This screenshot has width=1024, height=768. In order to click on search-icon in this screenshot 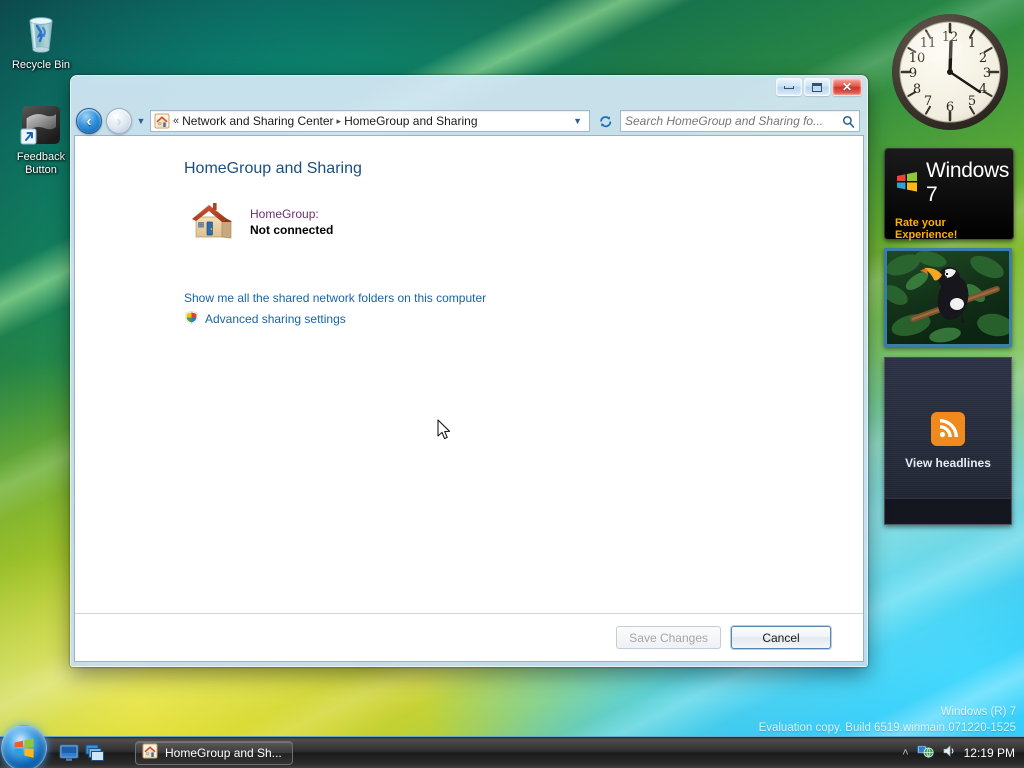, I will do `click(848, 121)`.